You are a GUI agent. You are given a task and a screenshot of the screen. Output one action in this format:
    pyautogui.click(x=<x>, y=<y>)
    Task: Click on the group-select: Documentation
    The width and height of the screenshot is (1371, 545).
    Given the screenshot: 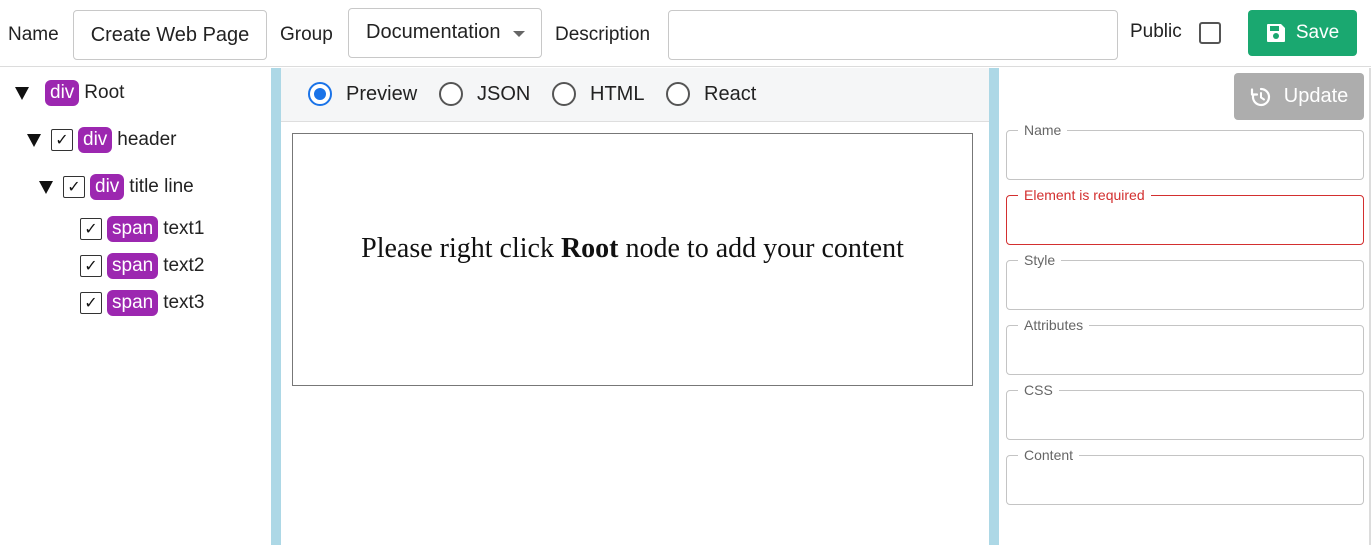 What is the action you would take?
    pyautogui.click(x=445, y=33)
    